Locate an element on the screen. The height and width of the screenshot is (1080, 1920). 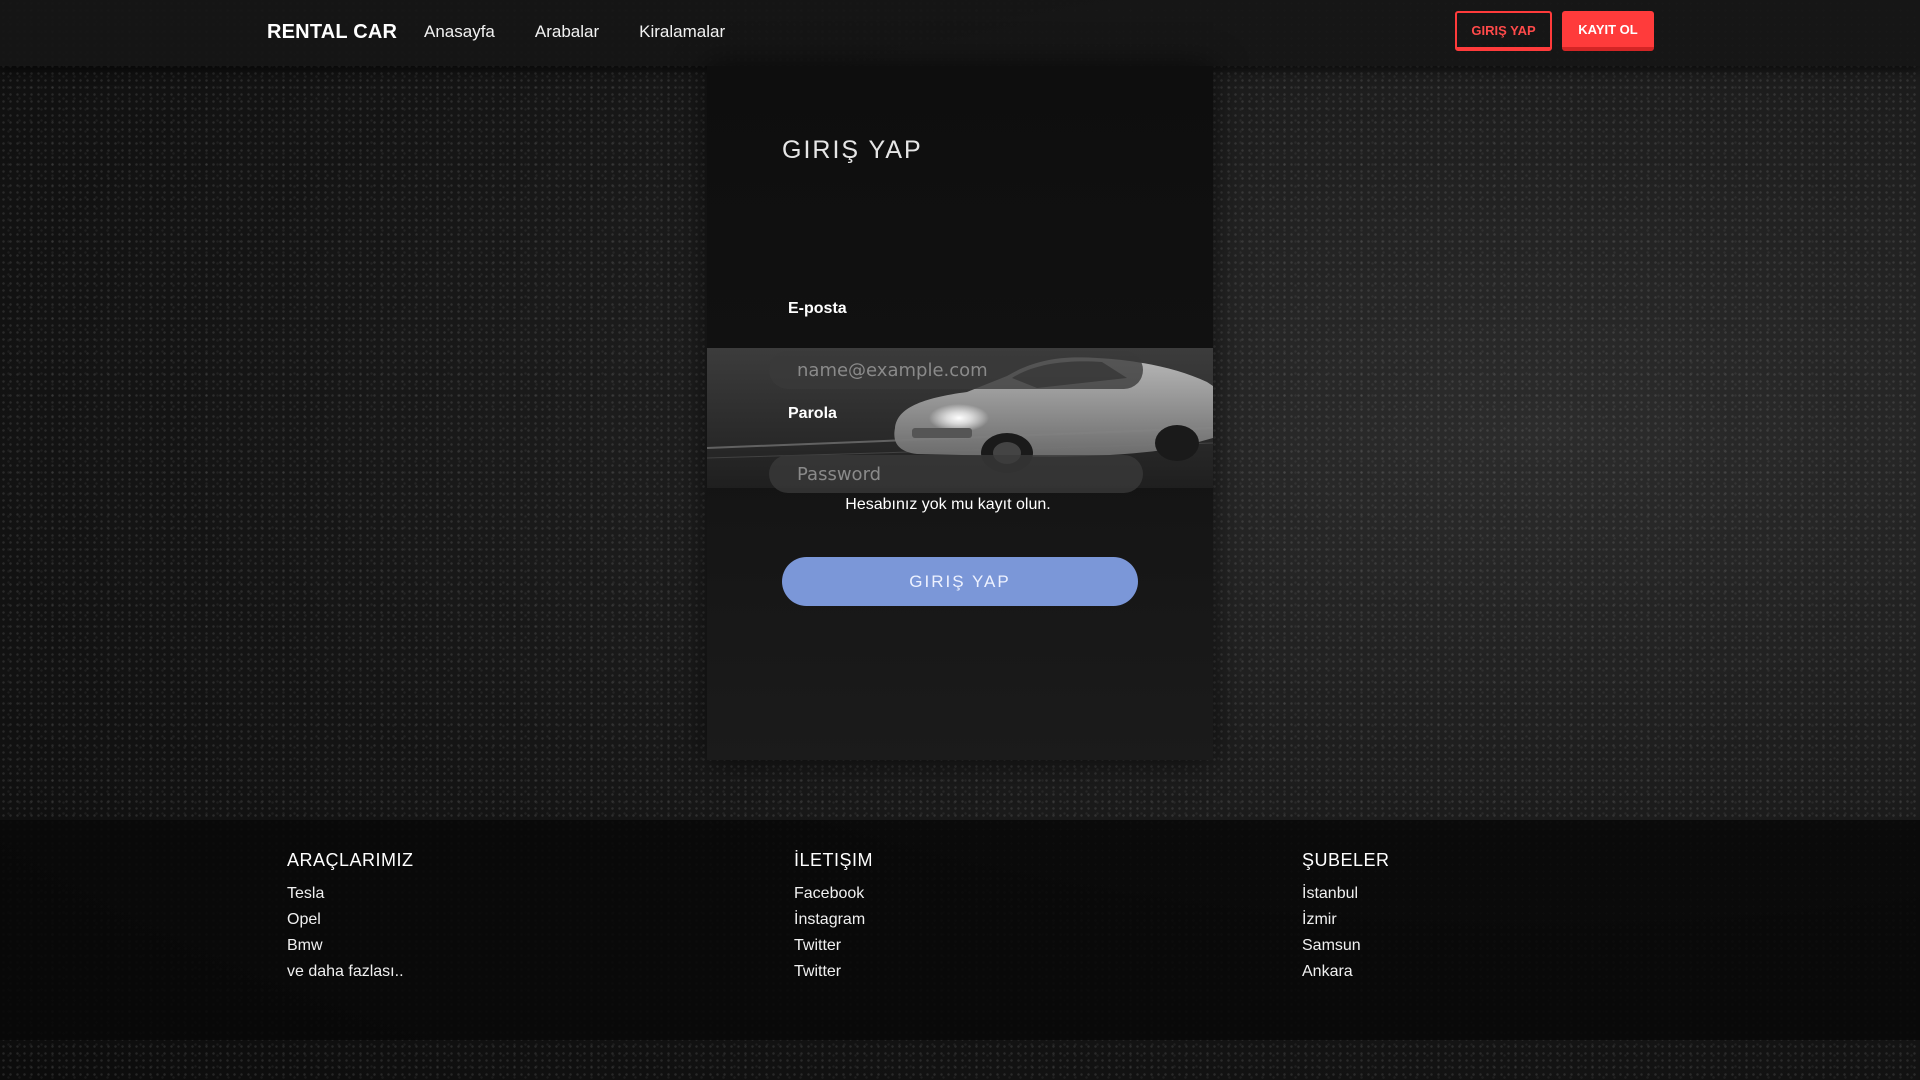
footer-column-branches: ŞUBELER İstanbul İzmir Samsun Ankara is located at coordinates (1346, 917).